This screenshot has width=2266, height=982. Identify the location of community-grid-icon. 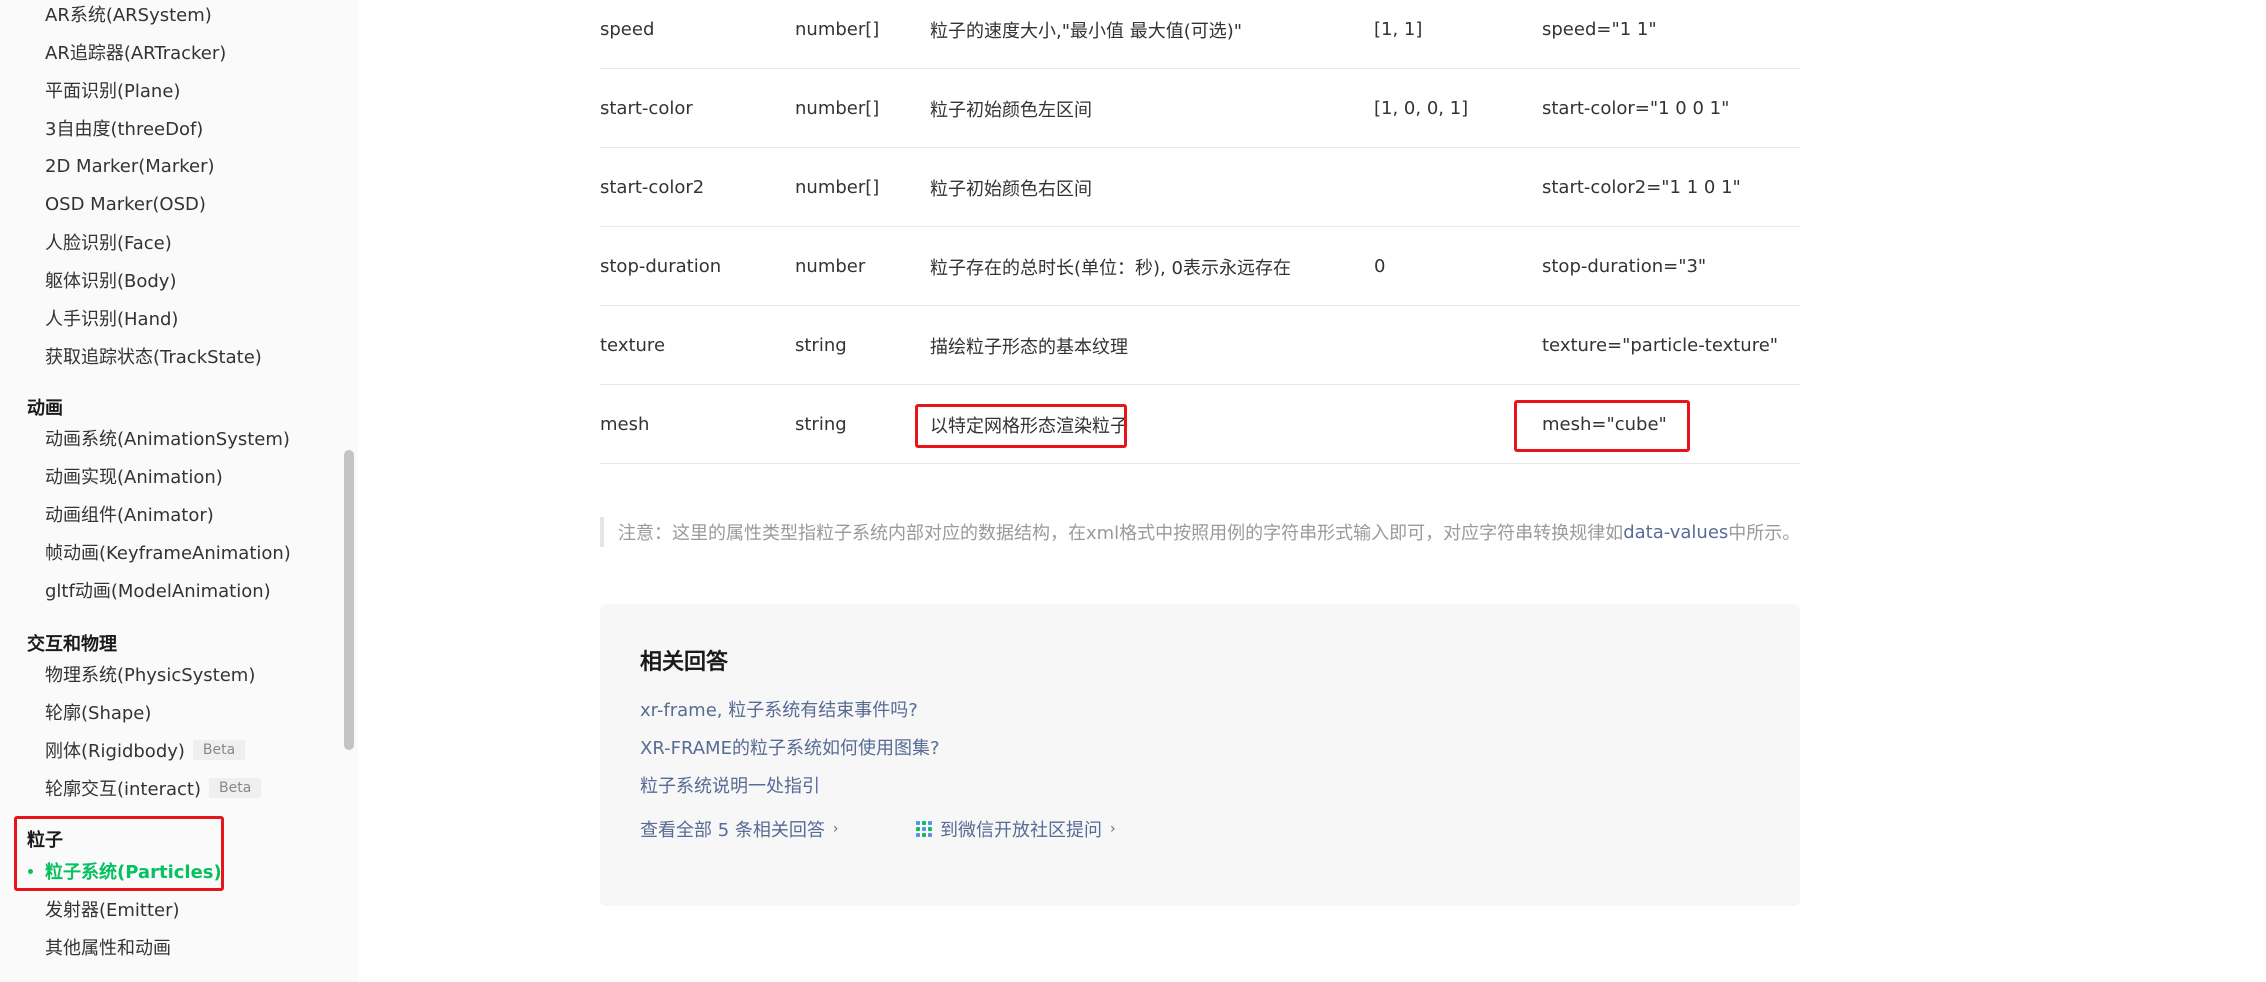
(924, 829).